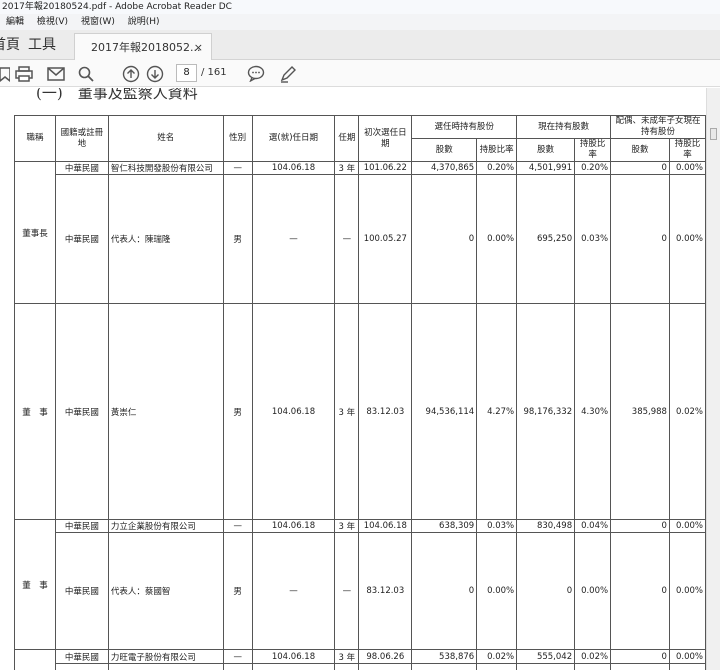  Describe the element at coordinates (546, 656) in the screenshot. I see `shares-cell: 555,042` at that location.